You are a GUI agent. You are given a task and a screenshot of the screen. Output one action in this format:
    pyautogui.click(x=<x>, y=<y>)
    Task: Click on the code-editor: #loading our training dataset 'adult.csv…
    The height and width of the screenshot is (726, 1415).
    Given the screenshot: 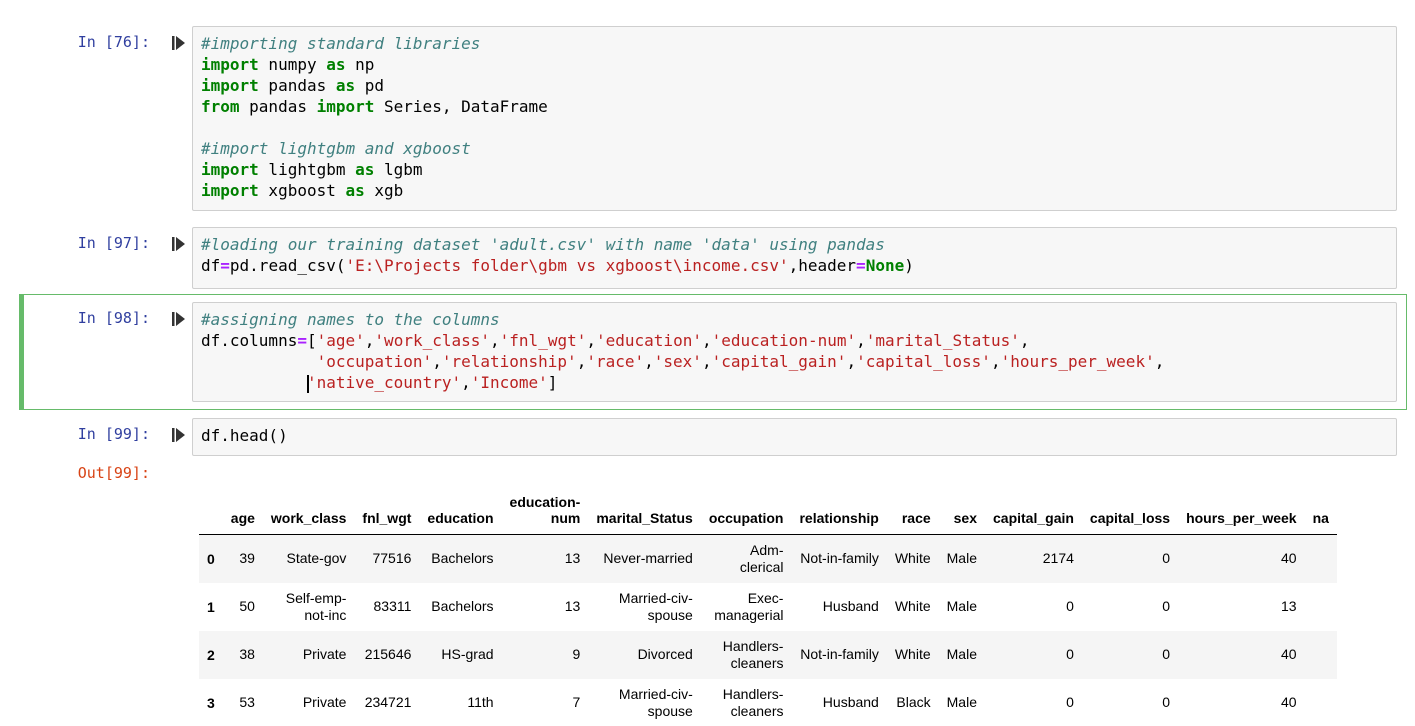 What is the action you would take?
    pyautogui.click(x=794, y=258)
    